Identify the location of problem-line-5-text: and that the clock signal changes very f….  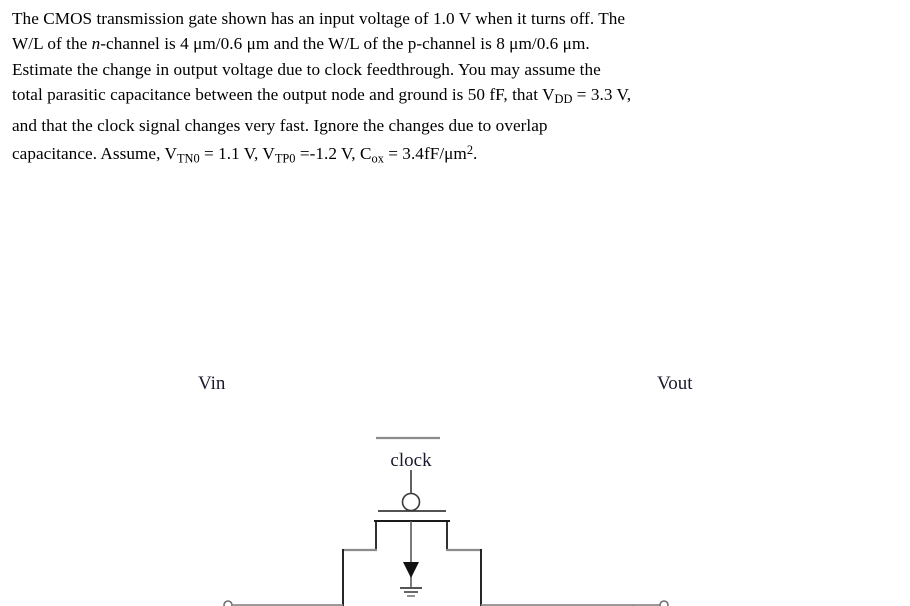
(280, 125).